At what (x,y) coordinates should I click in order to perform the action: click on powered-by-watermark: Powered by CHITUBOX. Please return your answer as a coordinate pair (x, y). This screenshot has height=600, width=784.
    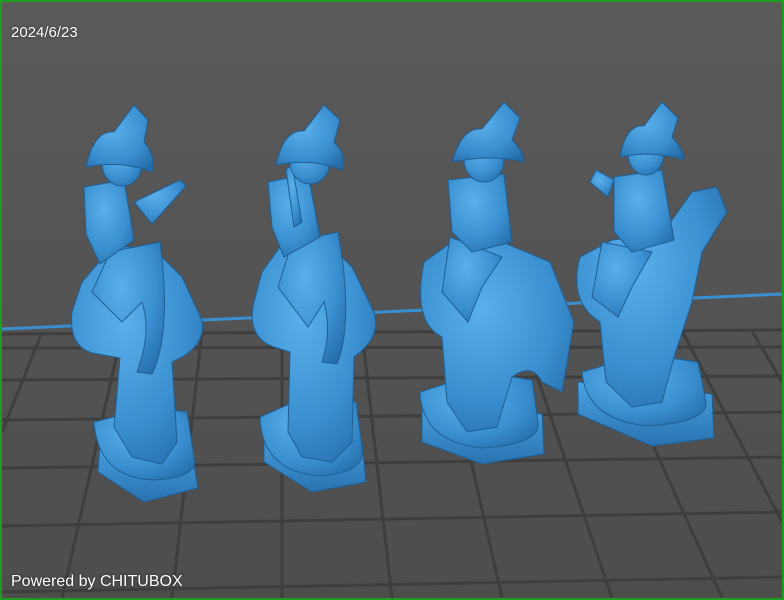
    Looking at the image, I should click on (97, 581).